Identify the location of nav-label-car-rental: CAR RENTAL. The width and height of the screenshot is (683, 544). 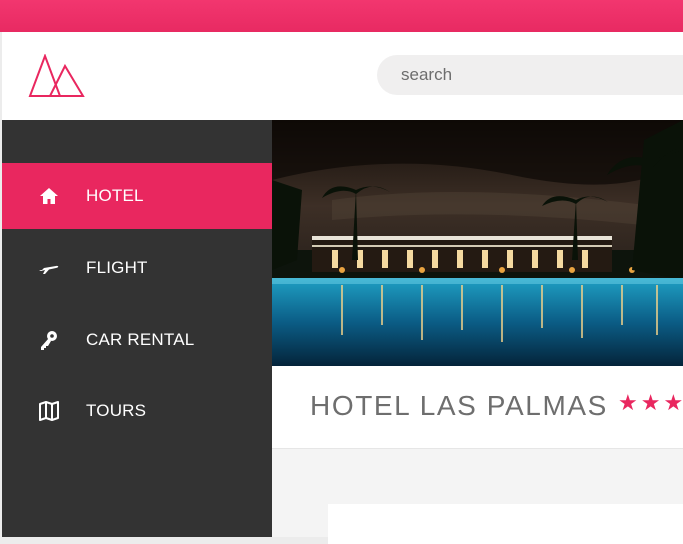
(140, 339).